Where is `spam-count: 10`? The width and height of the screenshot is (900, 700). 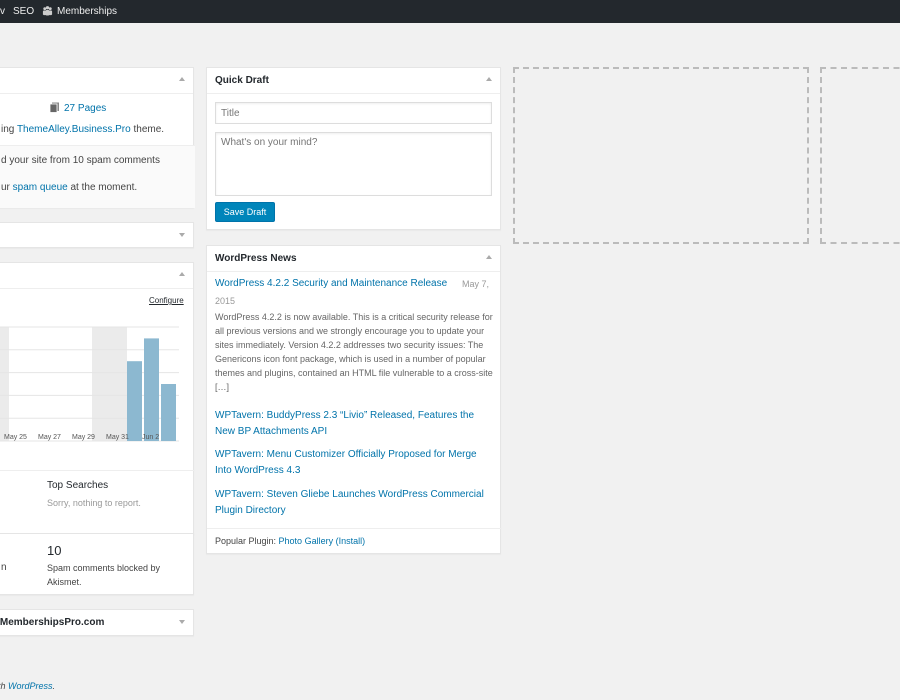
spam-count: 10 is located at coordinates (54, 550).